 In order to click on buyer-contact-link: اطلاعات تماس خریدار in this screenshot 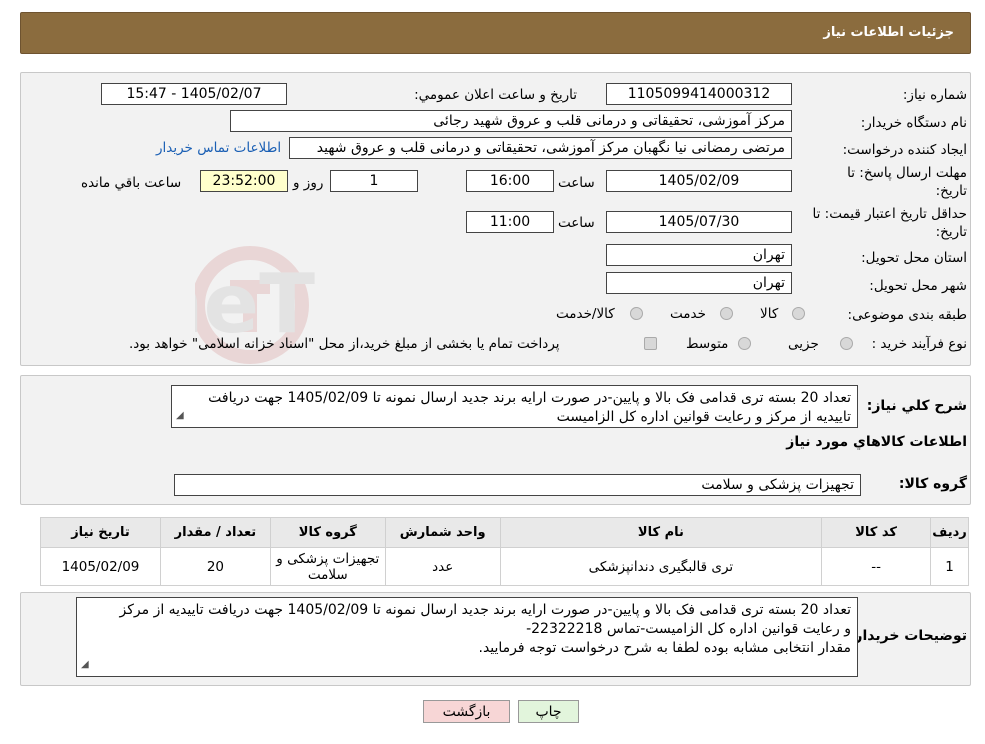, I will do `click(218, 148)`.